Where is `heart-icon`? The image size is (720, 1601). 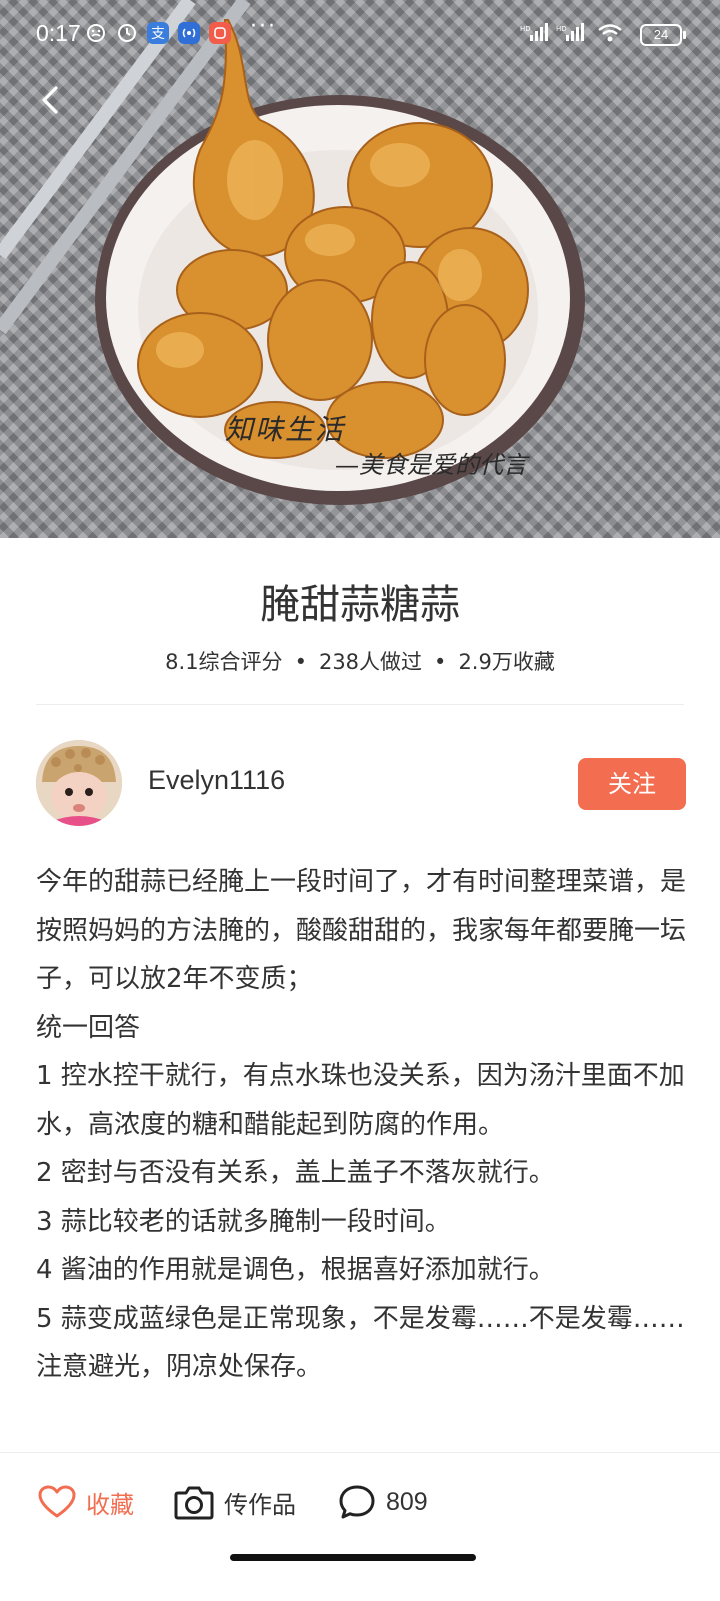
heart-icon is located at coordinates (57, 1501).